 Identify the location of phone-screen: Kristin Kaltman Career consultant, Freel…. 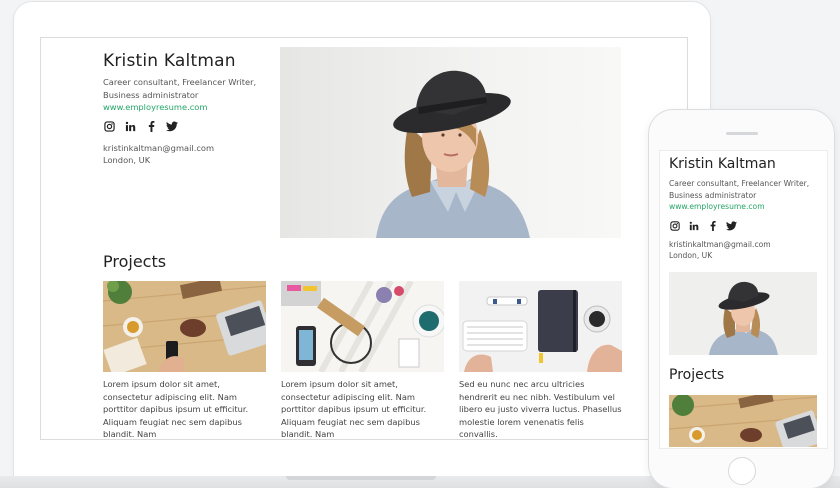
(743, 299).